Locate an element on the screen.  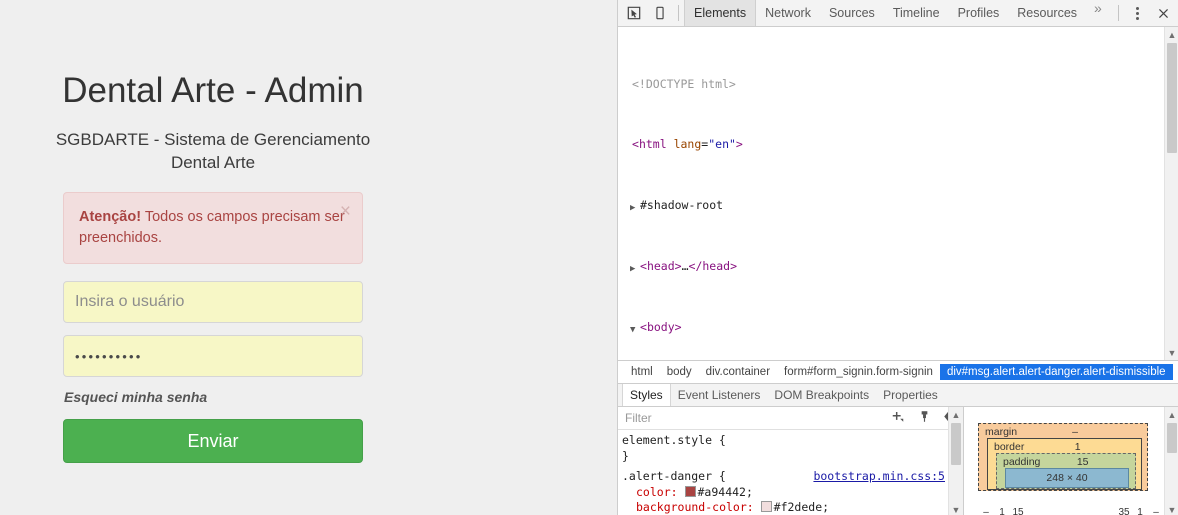
pin-icon is located at coordinates (924, 418).